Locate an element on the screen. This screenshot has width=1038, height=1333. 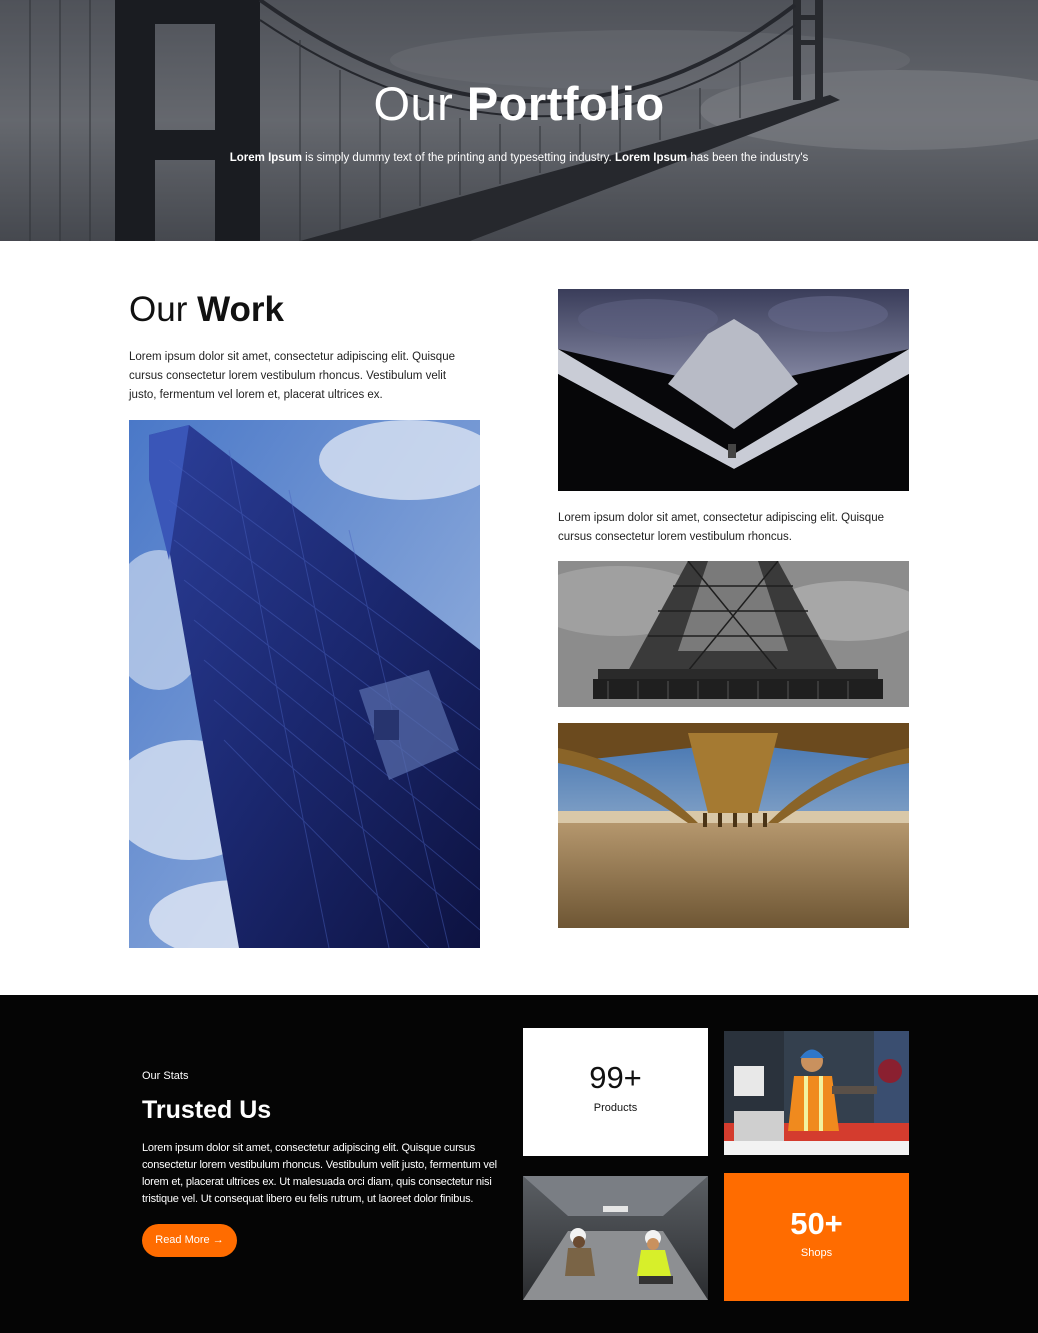
stat-number: 50+ is located at coordinates (816, 1223).